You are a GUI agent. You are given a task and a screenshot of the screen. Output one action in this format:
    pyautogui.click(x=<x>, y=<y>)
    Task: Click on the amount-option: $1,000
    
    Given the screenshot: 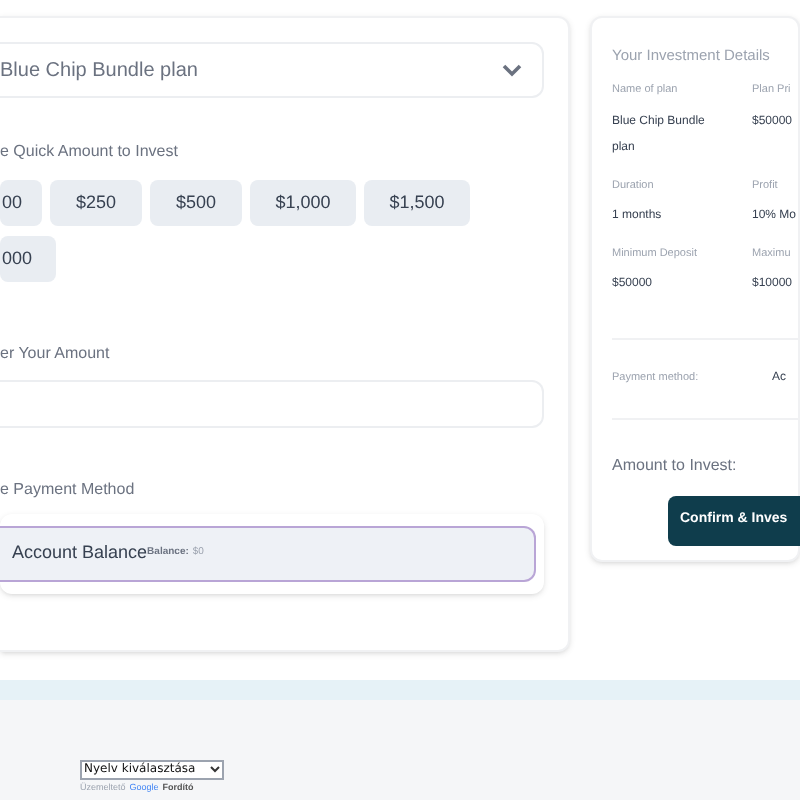 What is the action you would take?
    pyautogui.click(x=303, y=203)
    